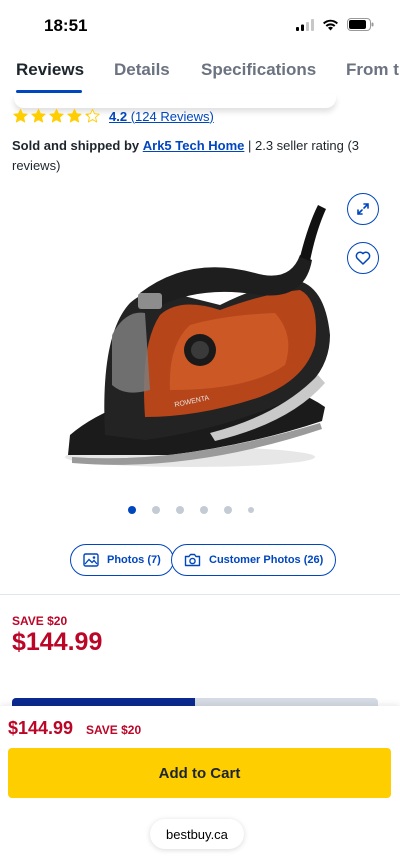  Describe the element at coordinates (142, 70) in the screenshot. I see `tab-details: Details` at that location.